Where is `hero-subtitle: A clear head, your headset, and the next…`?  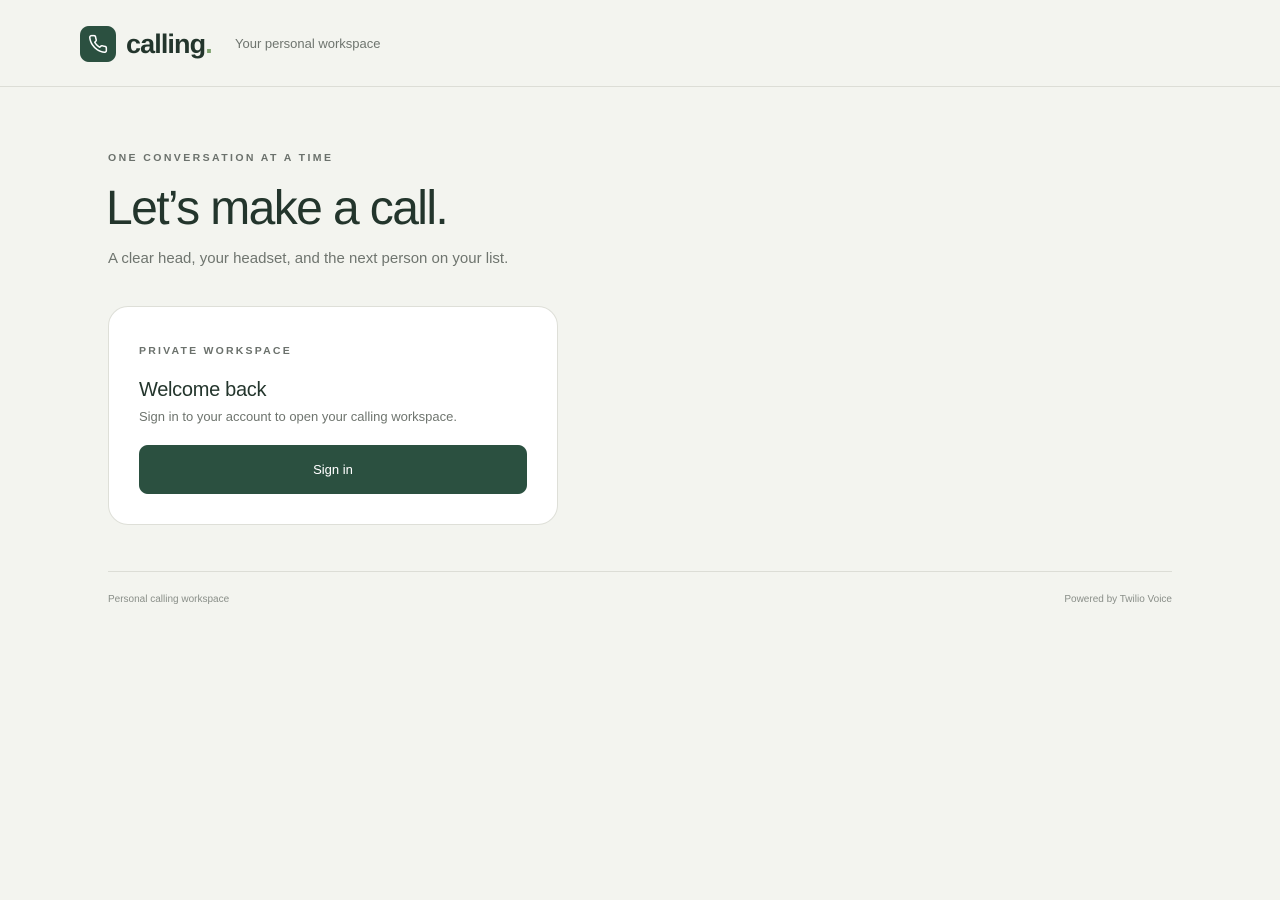 hero-subtitle: A clear head, your headset, and the next… is located at coordinates (308, 258).